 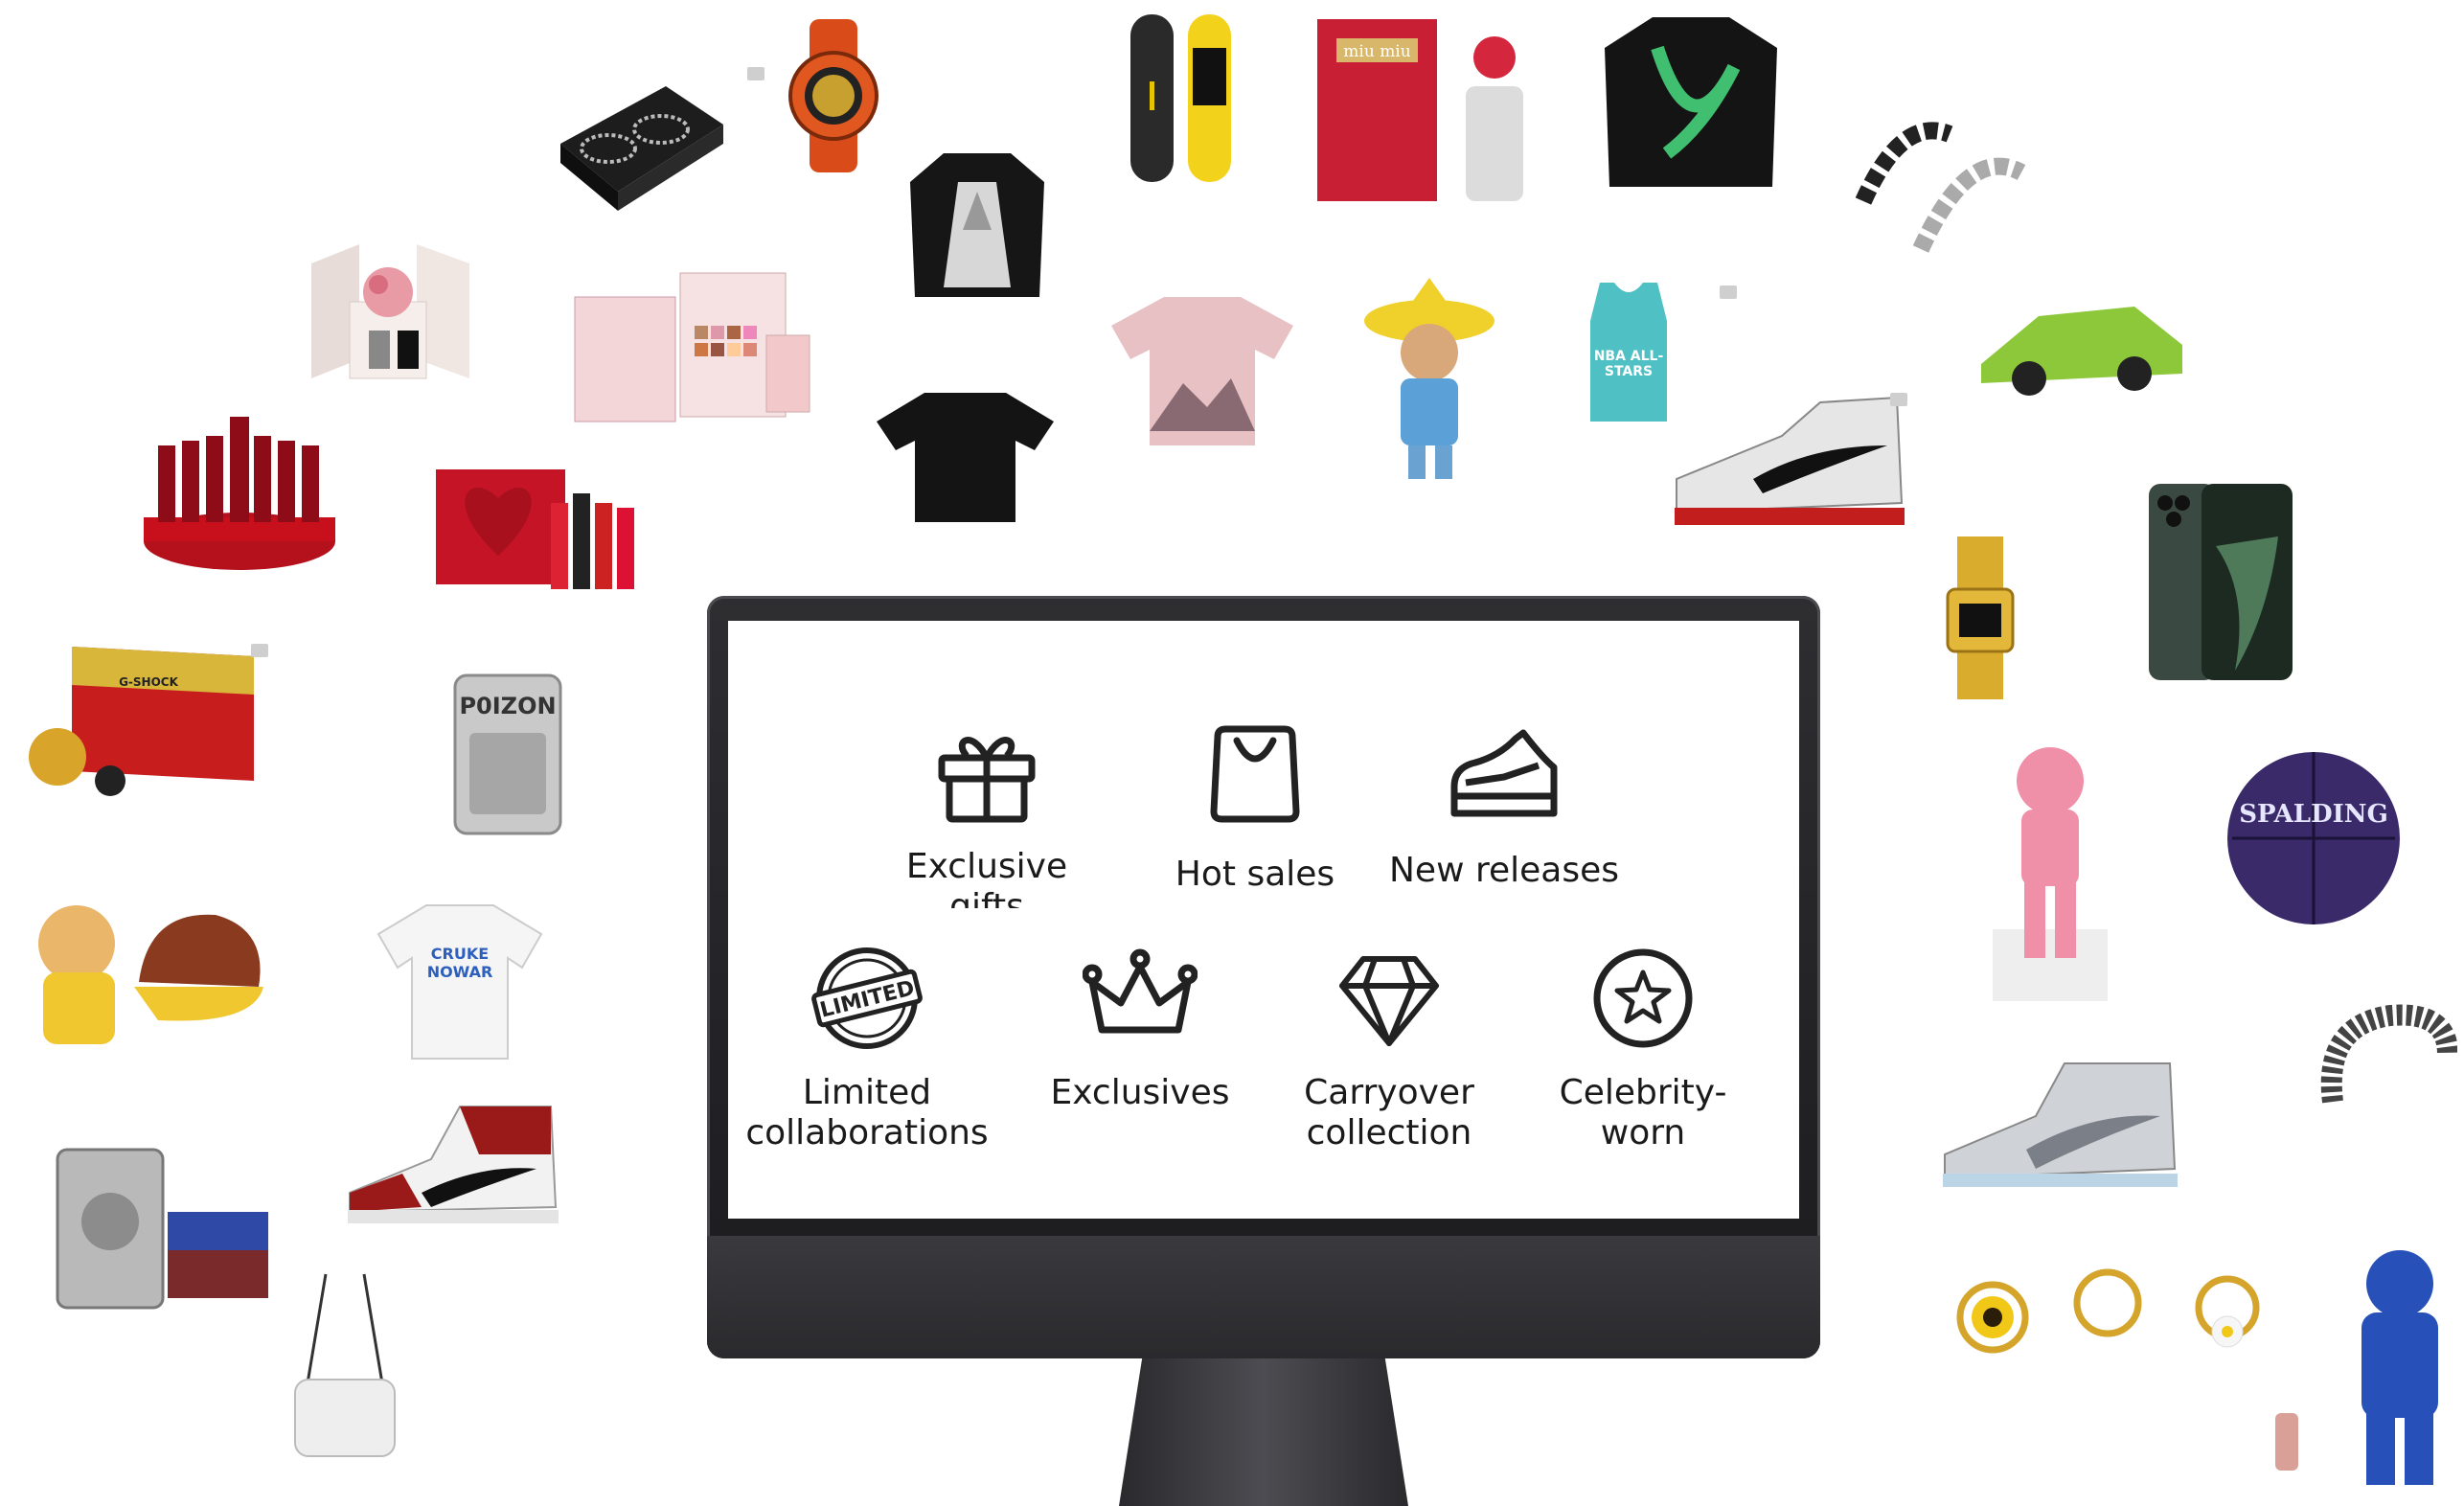 I want to click on lipstick-set-icon, so click(x=535, y=529).